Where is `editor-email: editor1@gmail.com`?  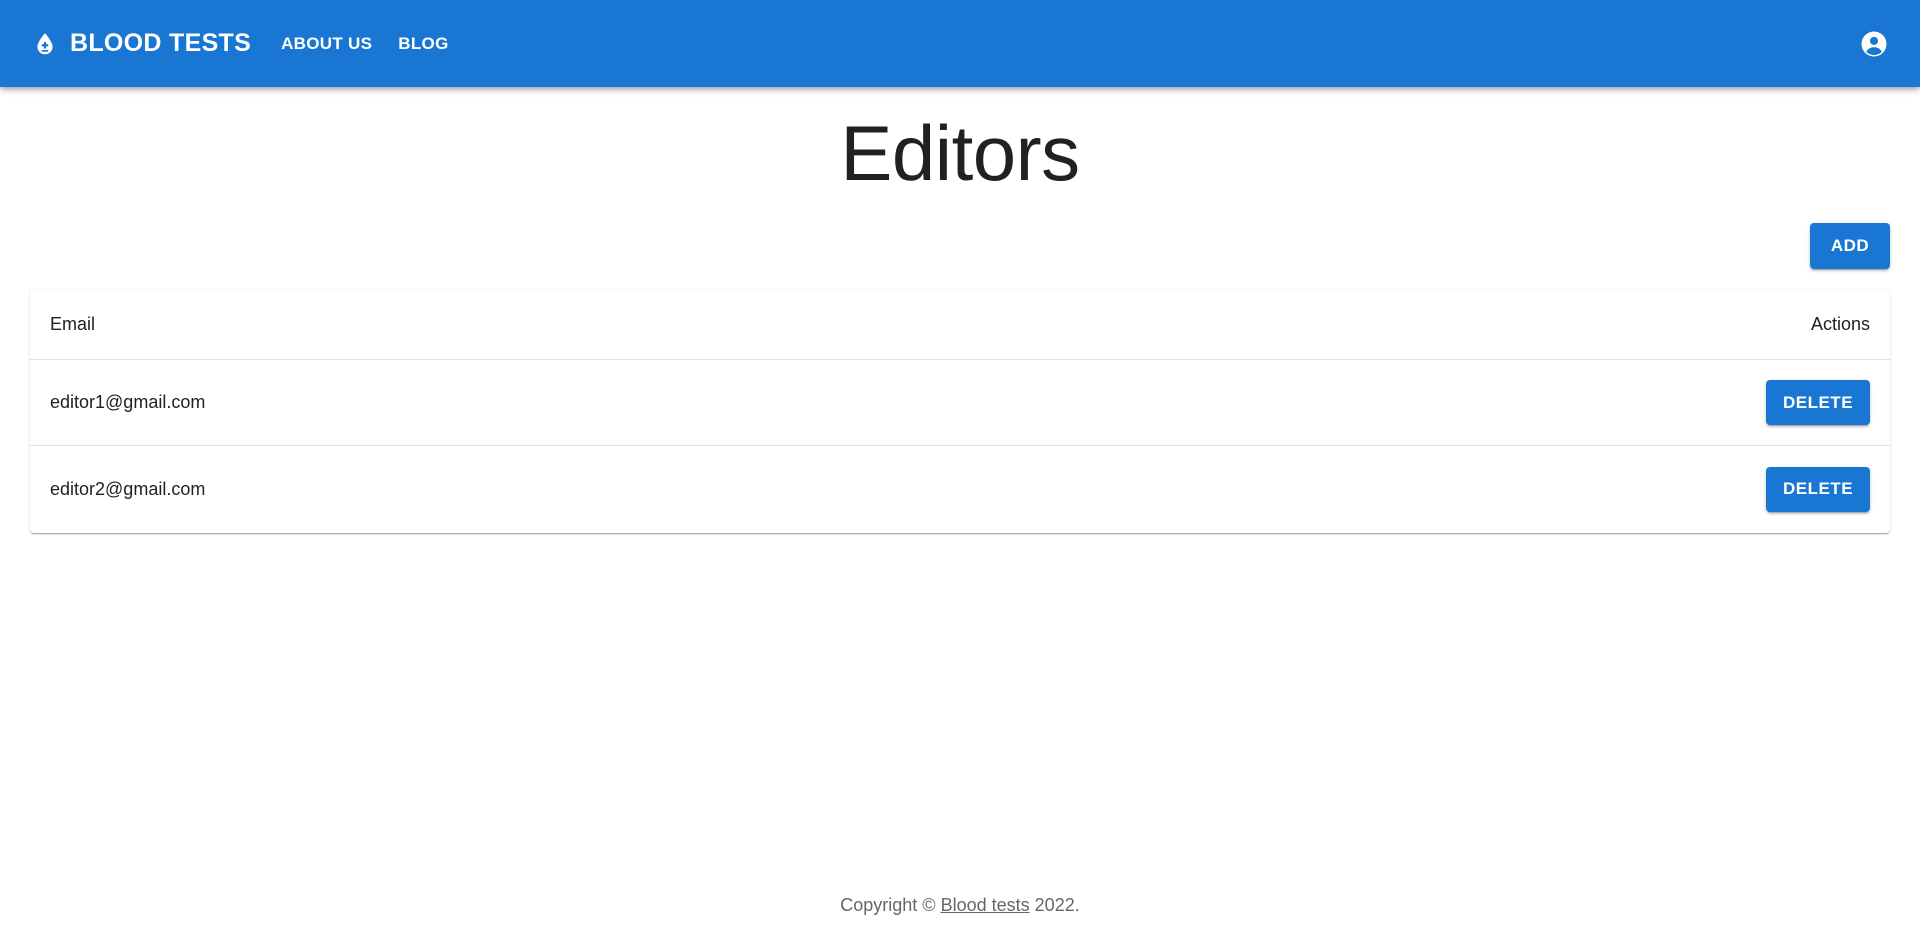 editor-email: editor1@gmail.com is located at coordinates (128, 402).